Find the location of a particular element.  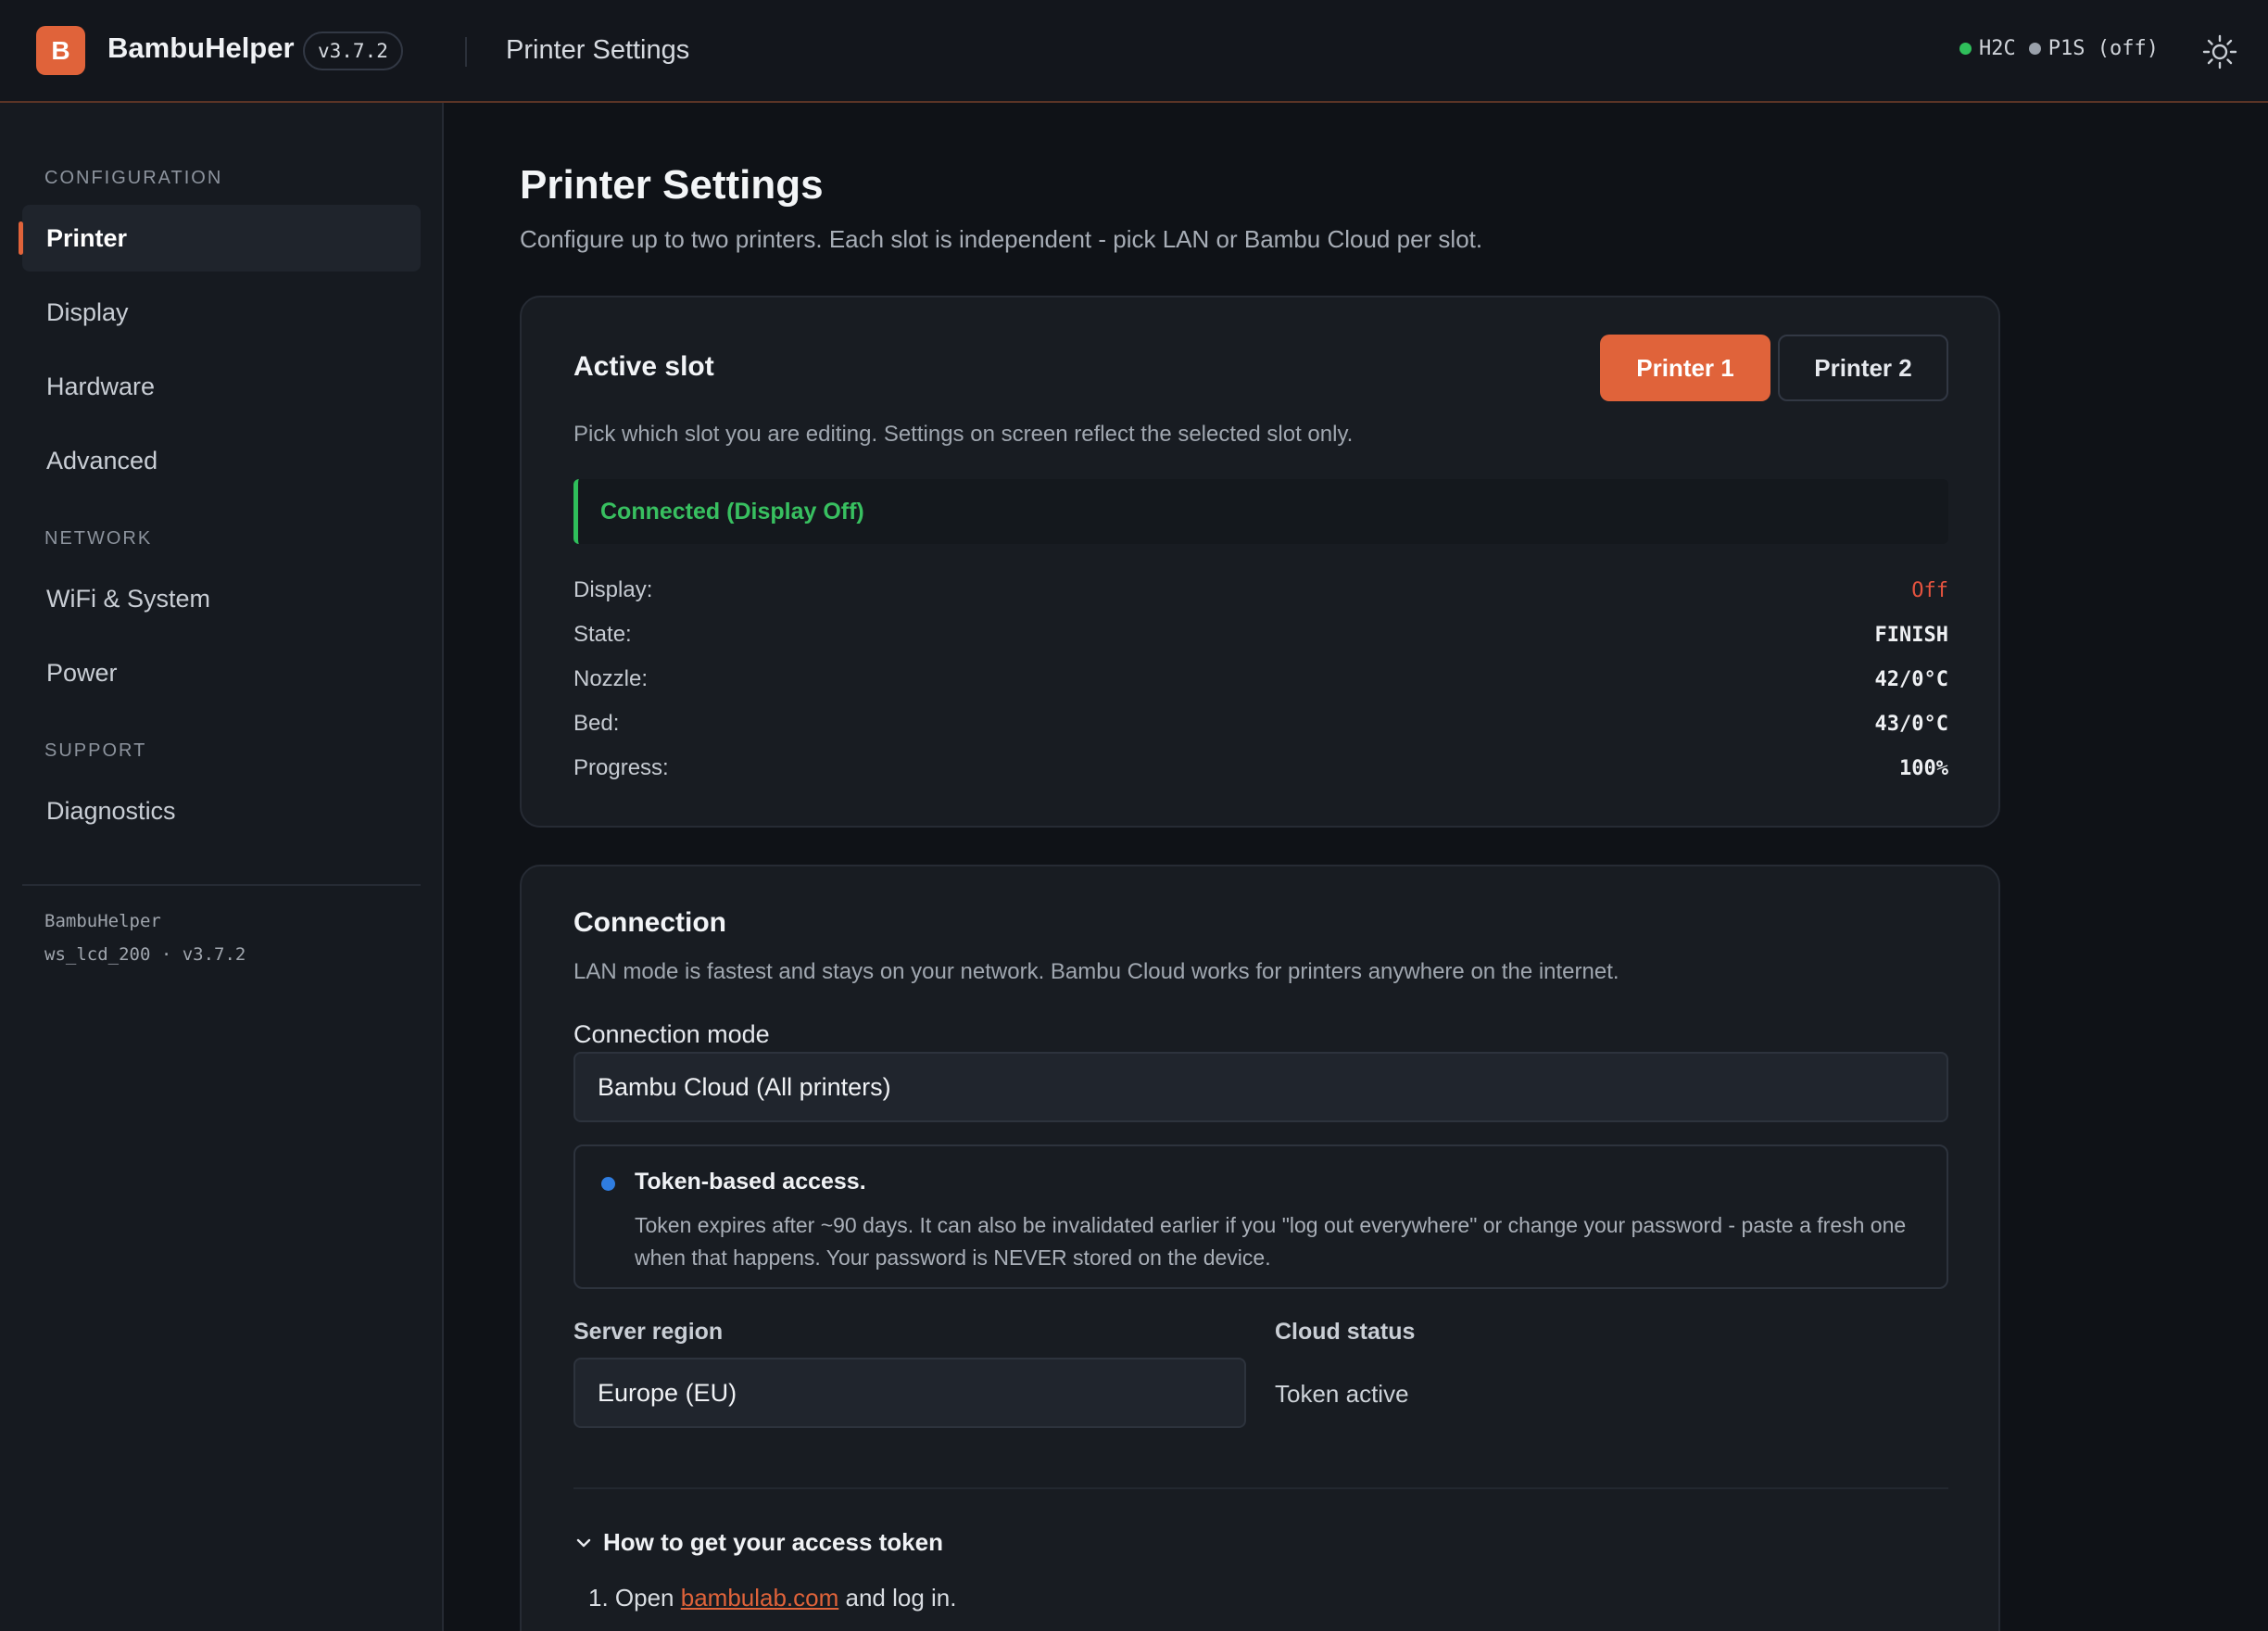

app-name: BambuHelper is located at coordinates (201, 48).